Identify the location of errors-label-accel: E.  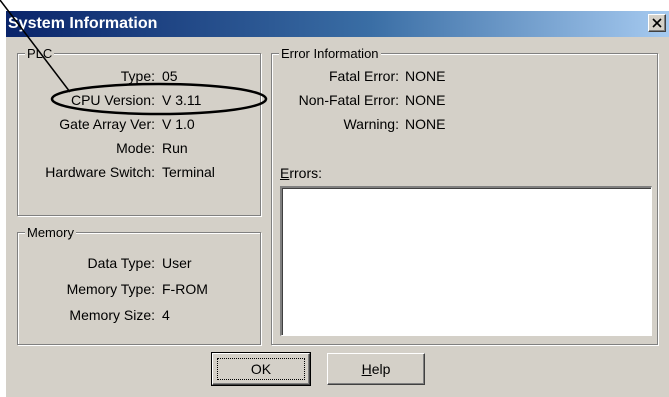
(285, 173).